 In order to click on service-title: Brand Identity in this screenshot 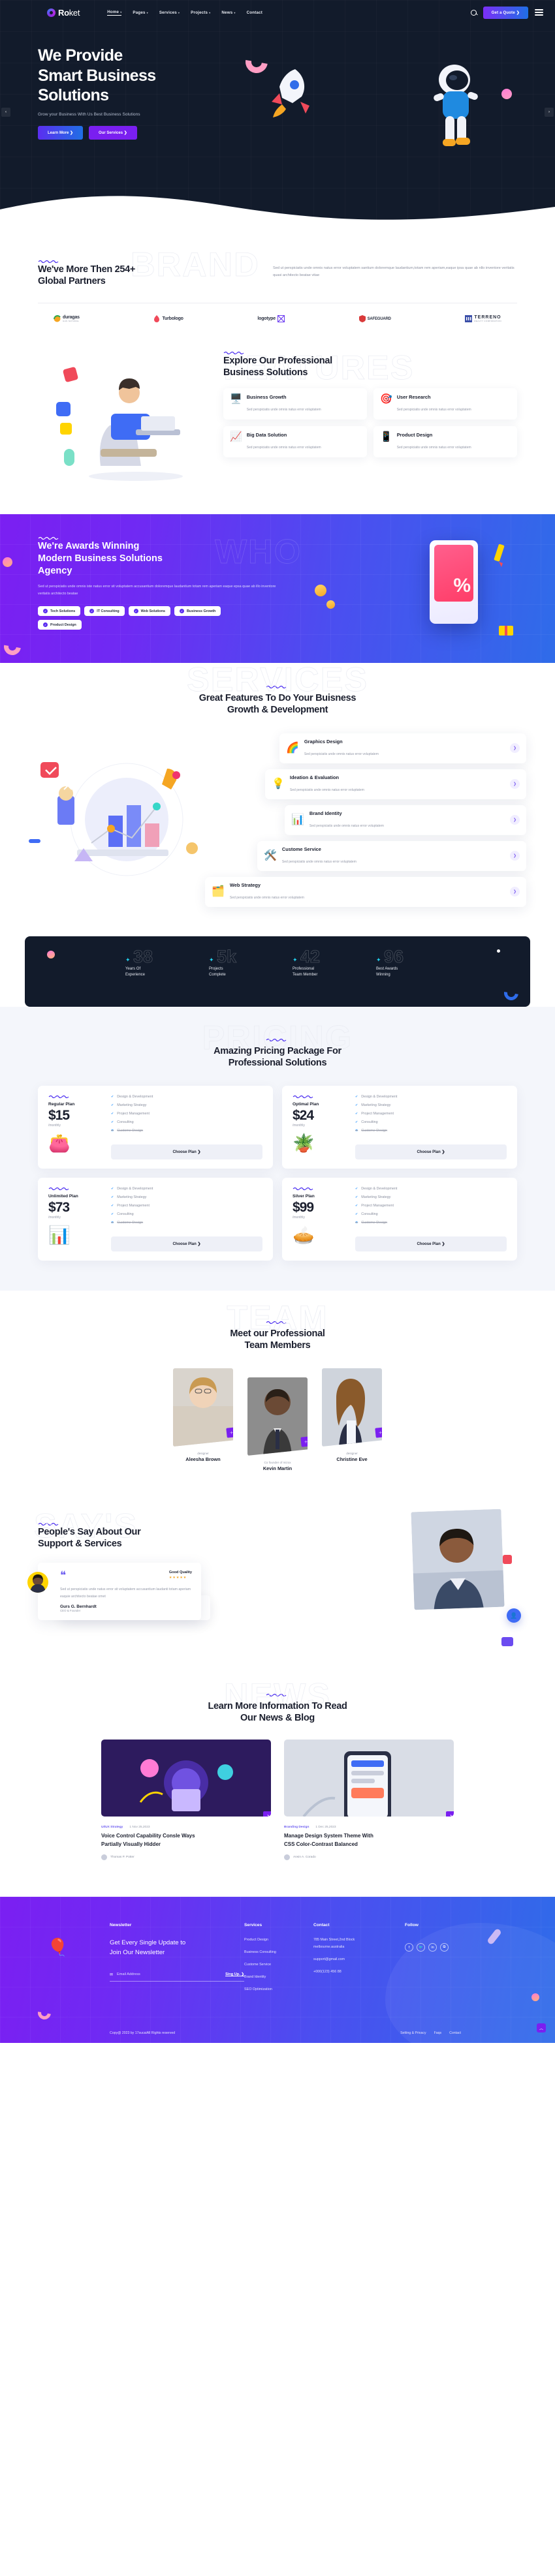, I will do `click(325, 813)`.